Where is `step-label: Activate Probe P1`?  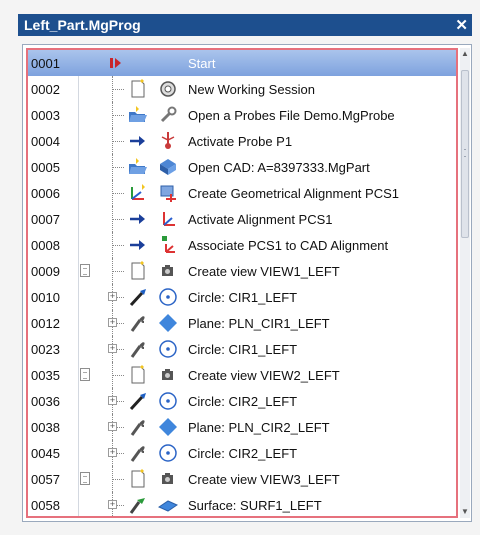
step-label: Activate Probe P1 is located at coordinates (240, 141).